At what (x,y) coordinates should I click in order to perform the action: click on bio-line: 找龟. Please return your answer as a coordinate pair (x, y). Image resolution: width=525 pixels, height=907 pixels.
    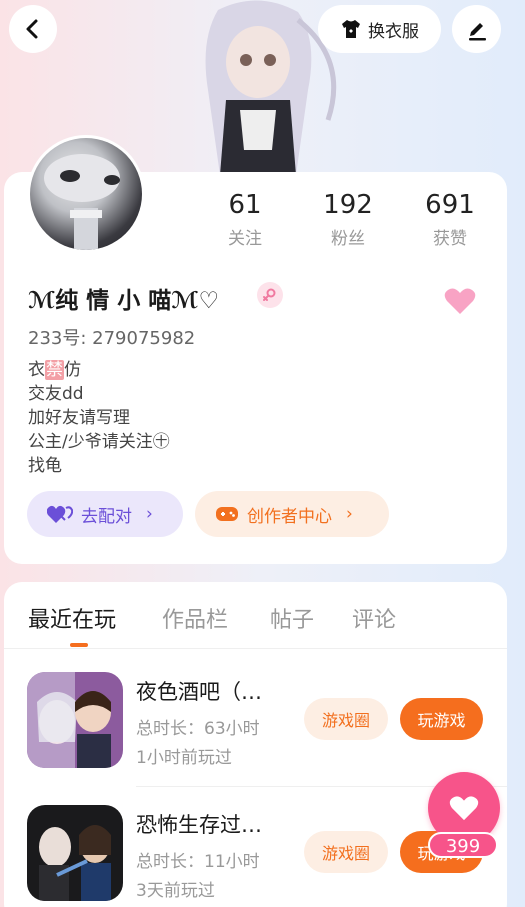
    Looking at the image, I should click on (45, 466).